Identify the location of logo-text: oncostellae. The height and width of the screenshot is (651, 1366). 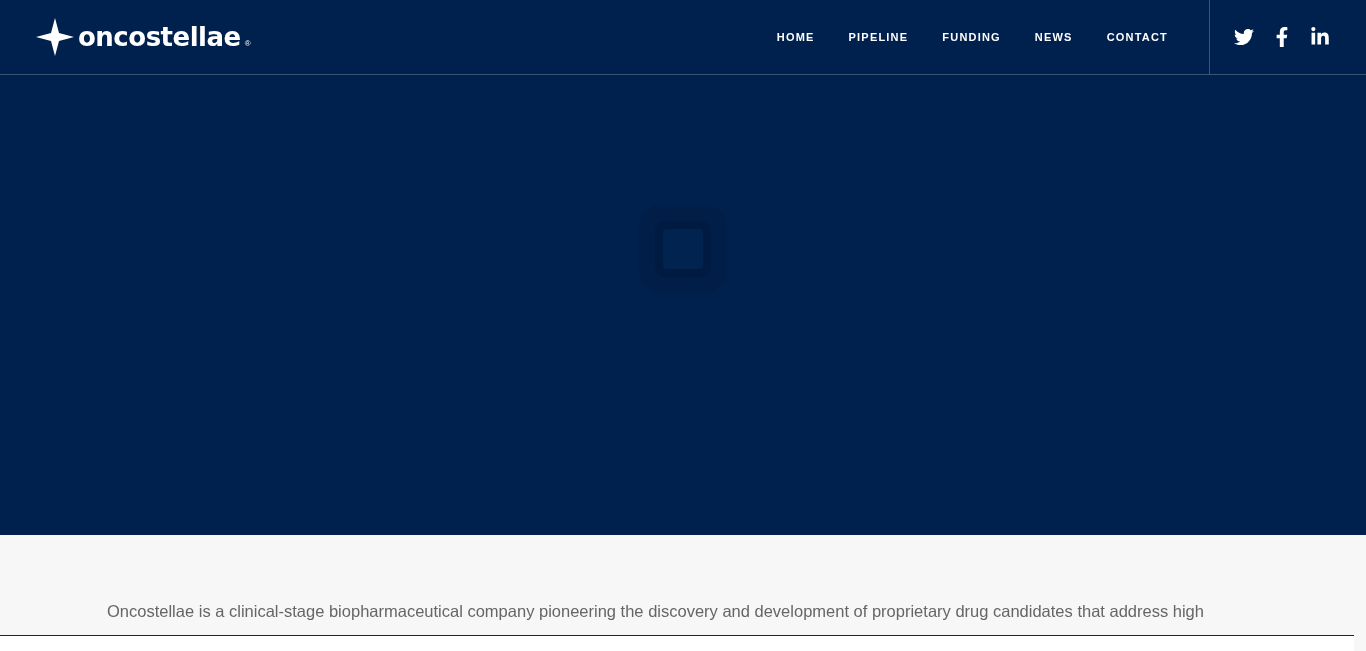
(159, 37).